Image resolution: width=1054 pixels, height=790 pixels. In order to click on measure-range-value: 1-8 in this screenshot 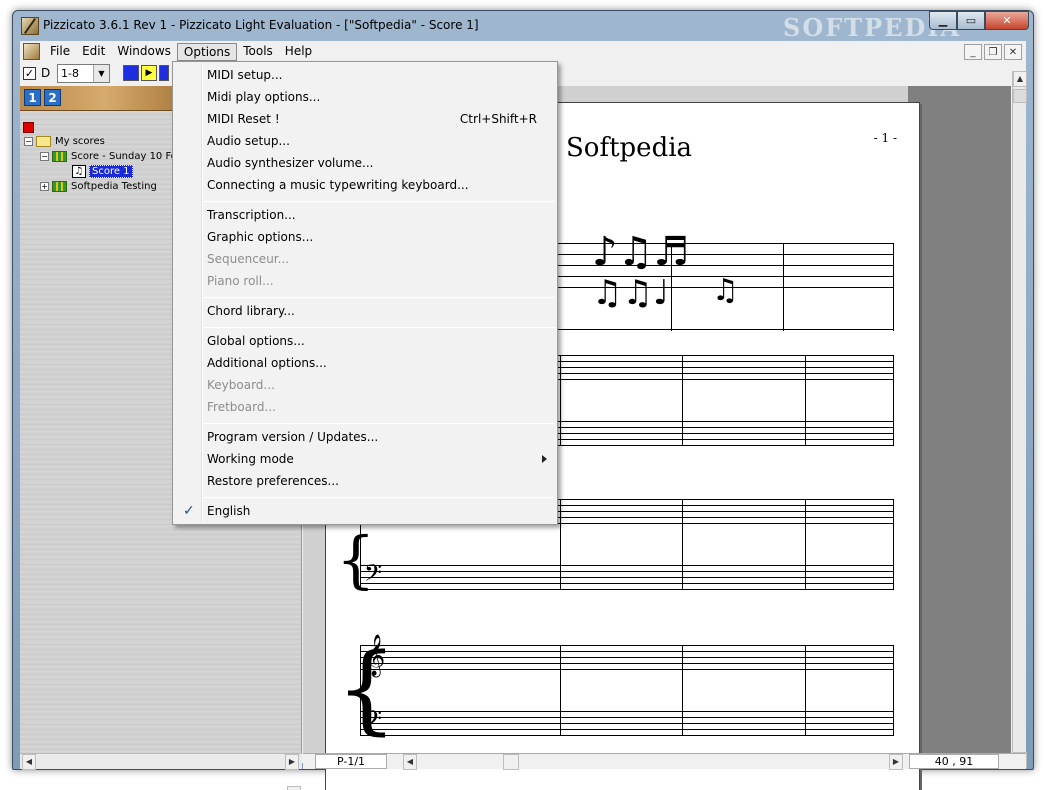, I will do `click(70, 73)`.